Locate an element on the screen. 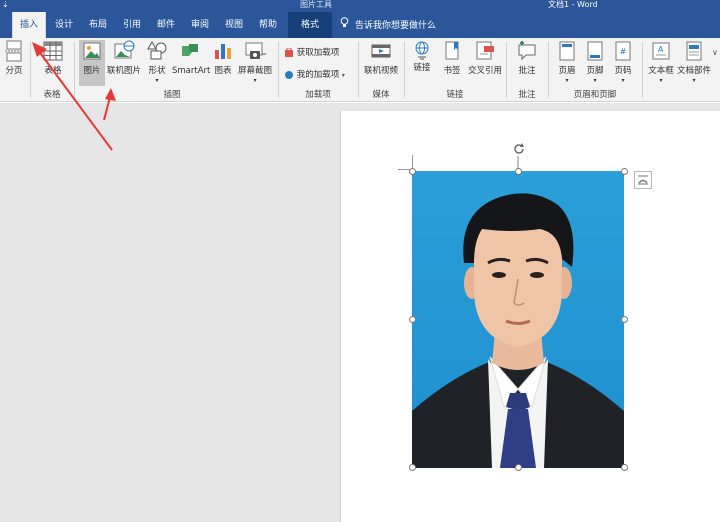 This screenshot has height=522, width=720. online-picture-label: 联机图片 is located at coordinates (123, 71).